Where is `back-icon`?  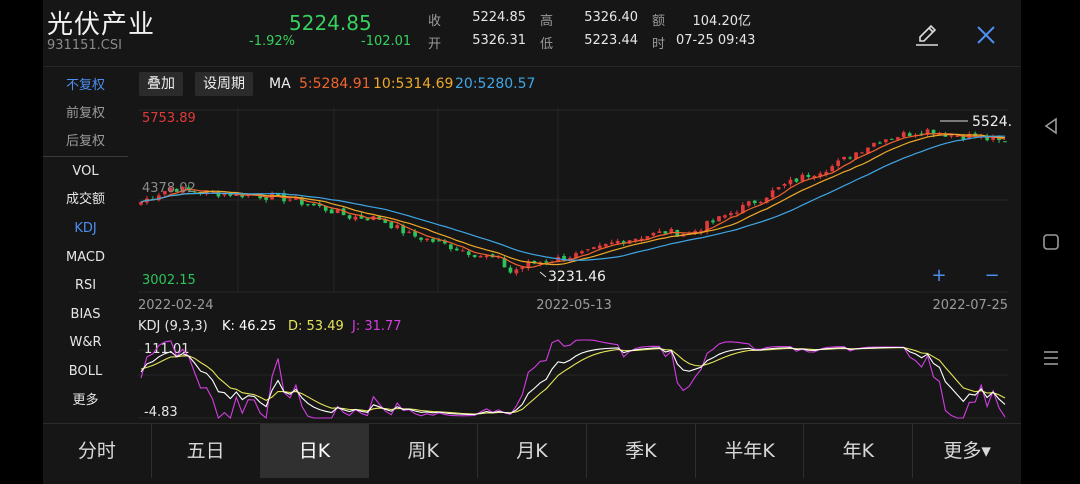 back-icon is located at coordinates (1051, 128).